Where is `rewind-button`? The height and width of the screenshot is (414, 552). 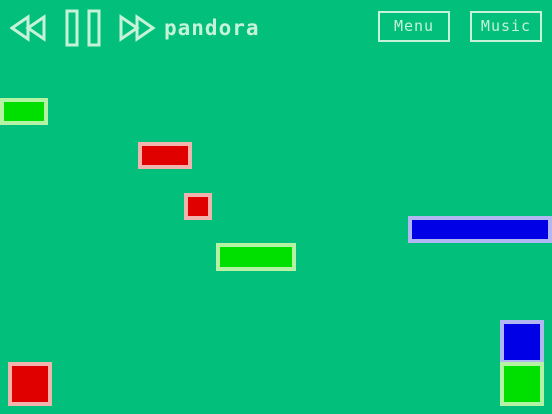 rewind-button is located at coordinates (29, 28).